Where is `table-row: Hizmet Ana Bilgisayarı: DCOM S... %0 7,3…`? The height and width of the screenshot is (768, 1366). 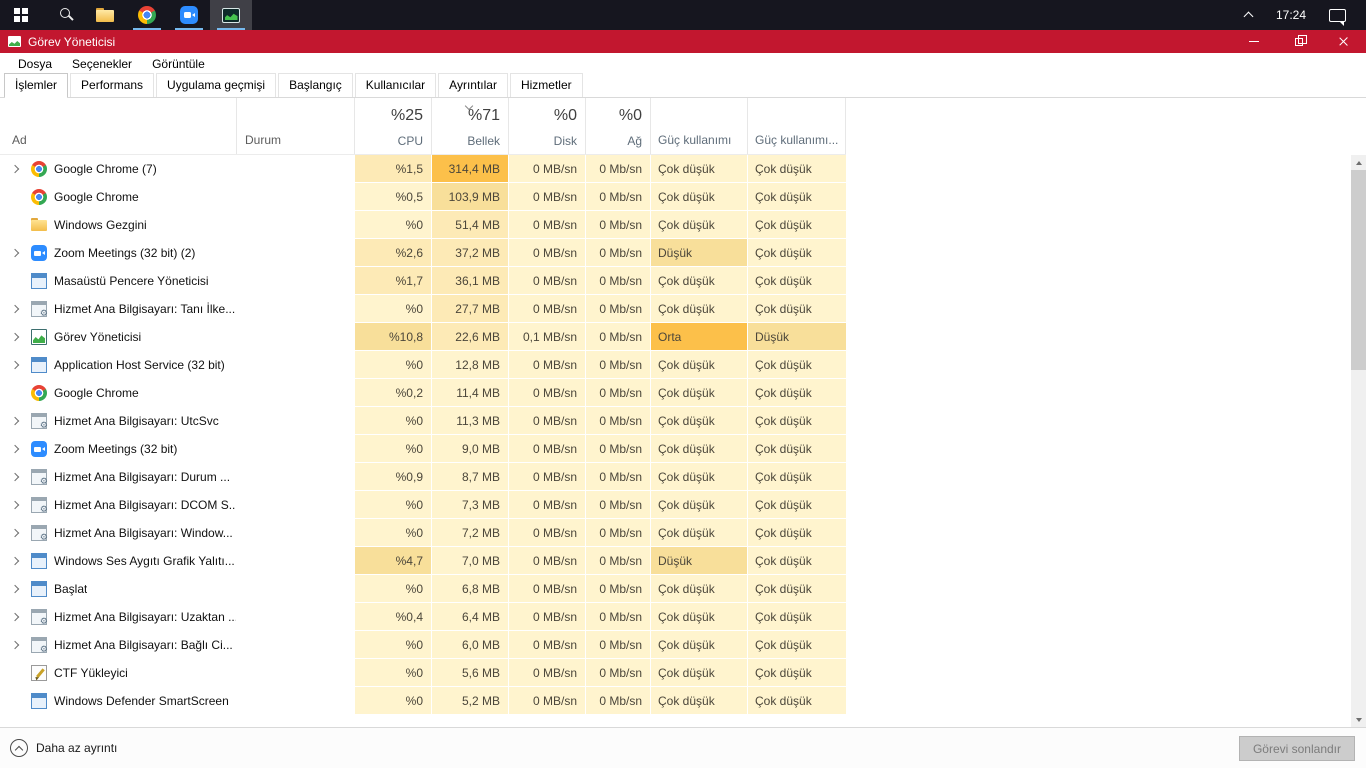
table-row: Hizmet Ana Bilgisayarı: DCOM S... %0 7,3… is located at coordinates (423, 505).